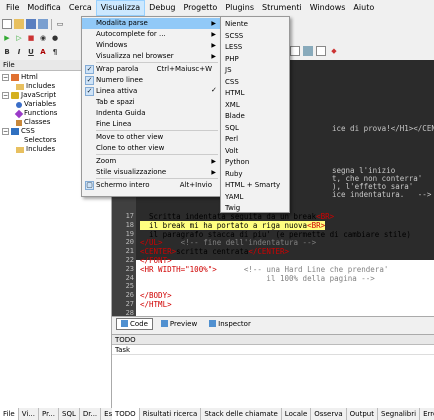 This screenshot has height=420, width=434. I want to click on parse-mode-sql: SQL, so click(255, 128).